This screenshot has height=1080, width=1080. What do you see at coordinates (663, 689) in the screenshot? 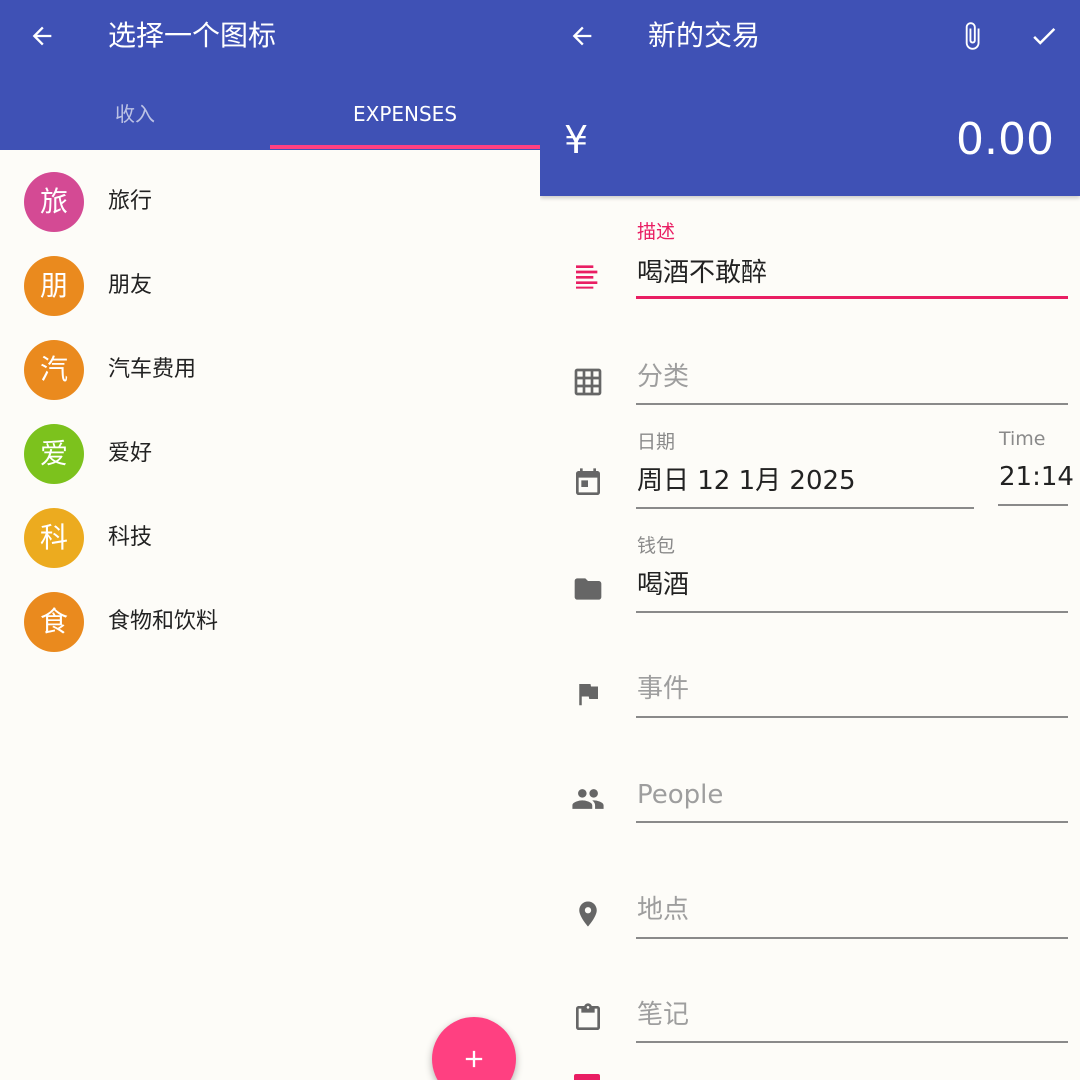
I see `event-field: 事件` at bounding box center [663, 689].